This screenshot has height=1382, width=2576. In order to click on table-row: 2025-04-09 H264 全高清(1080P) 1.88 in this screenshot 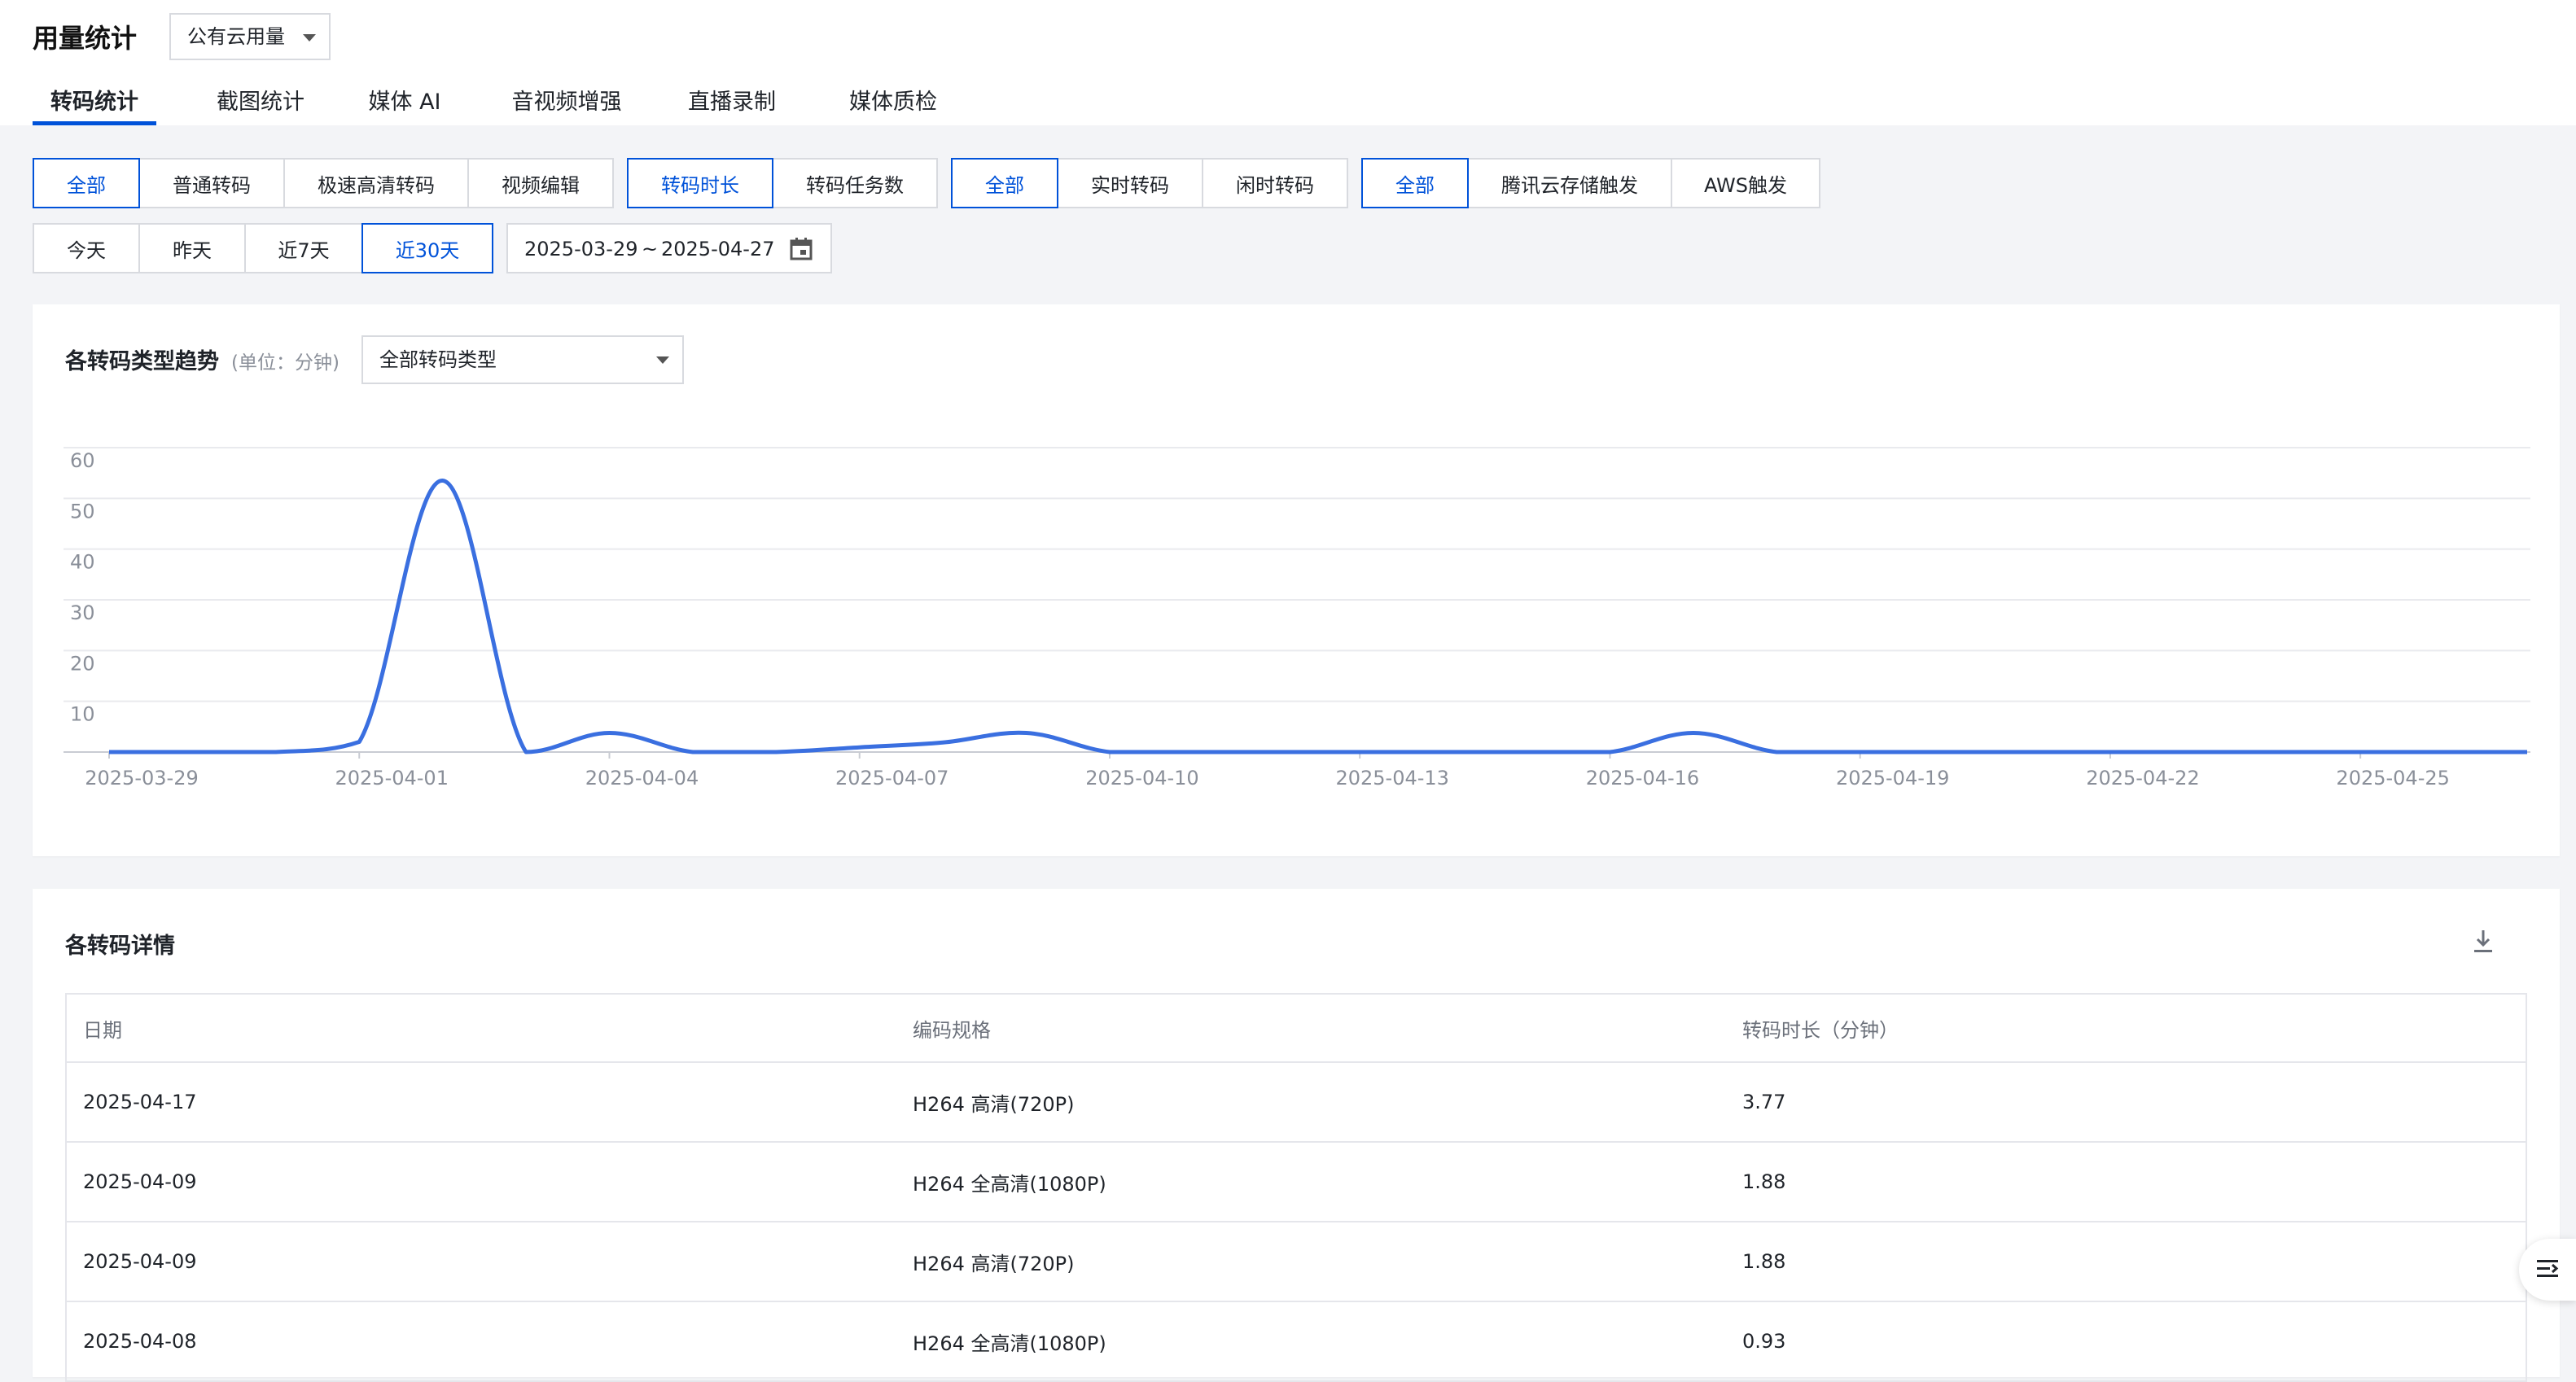, I will do `click(1296, 1182)`.